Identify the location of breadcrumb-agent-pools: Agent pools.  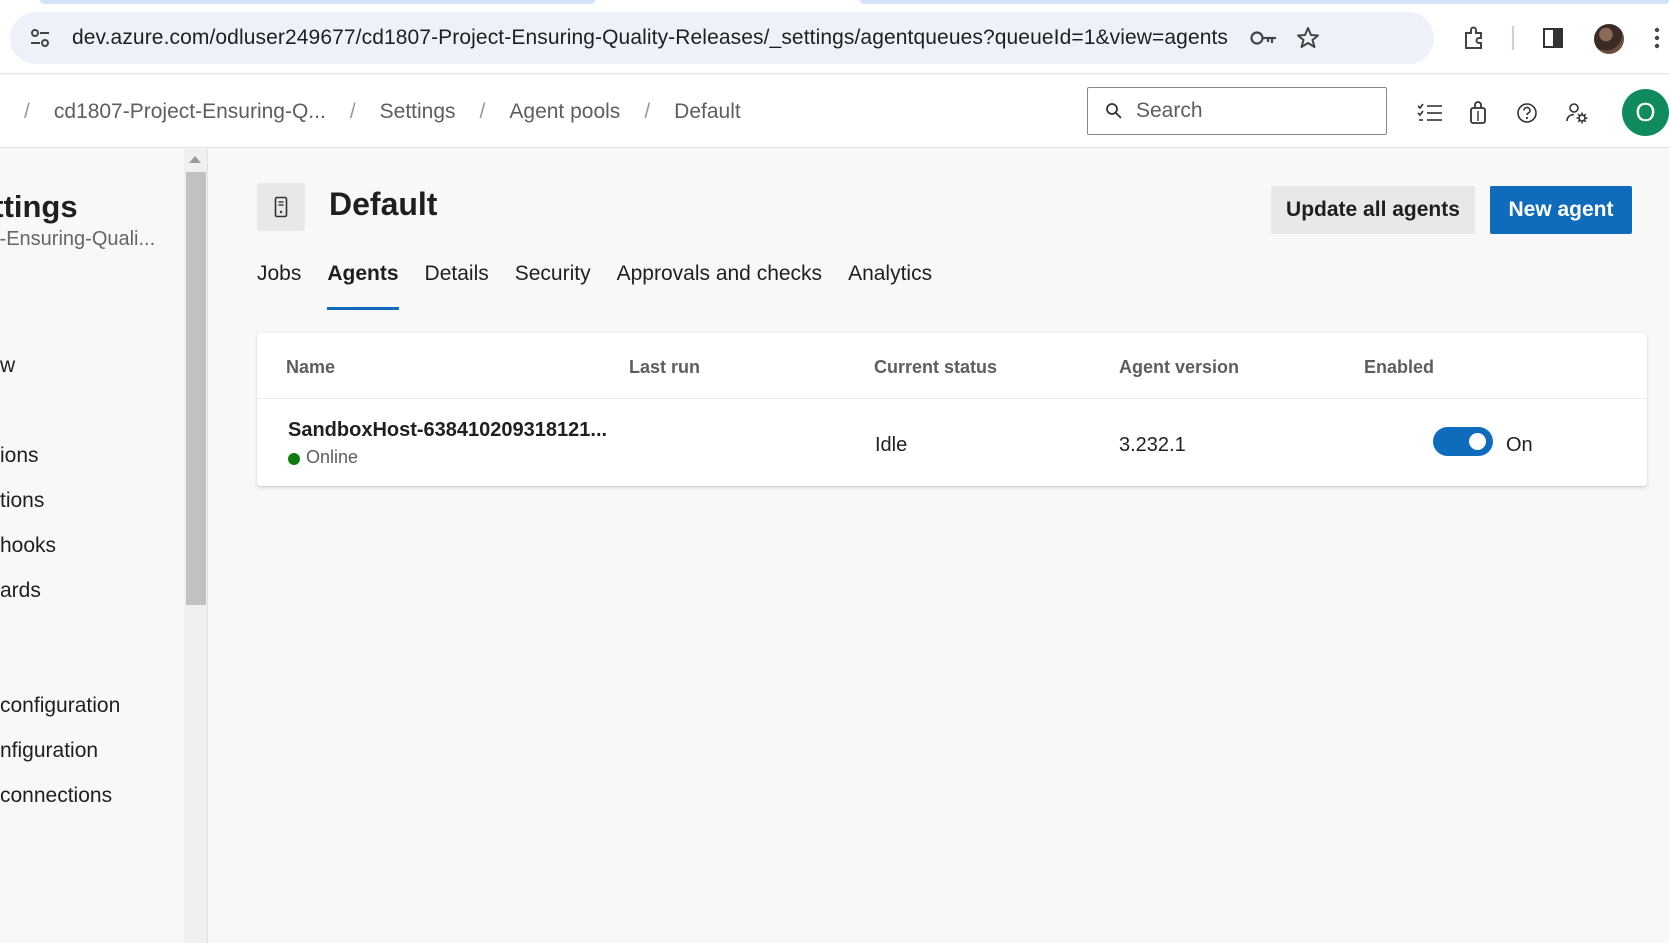
(564, 112).